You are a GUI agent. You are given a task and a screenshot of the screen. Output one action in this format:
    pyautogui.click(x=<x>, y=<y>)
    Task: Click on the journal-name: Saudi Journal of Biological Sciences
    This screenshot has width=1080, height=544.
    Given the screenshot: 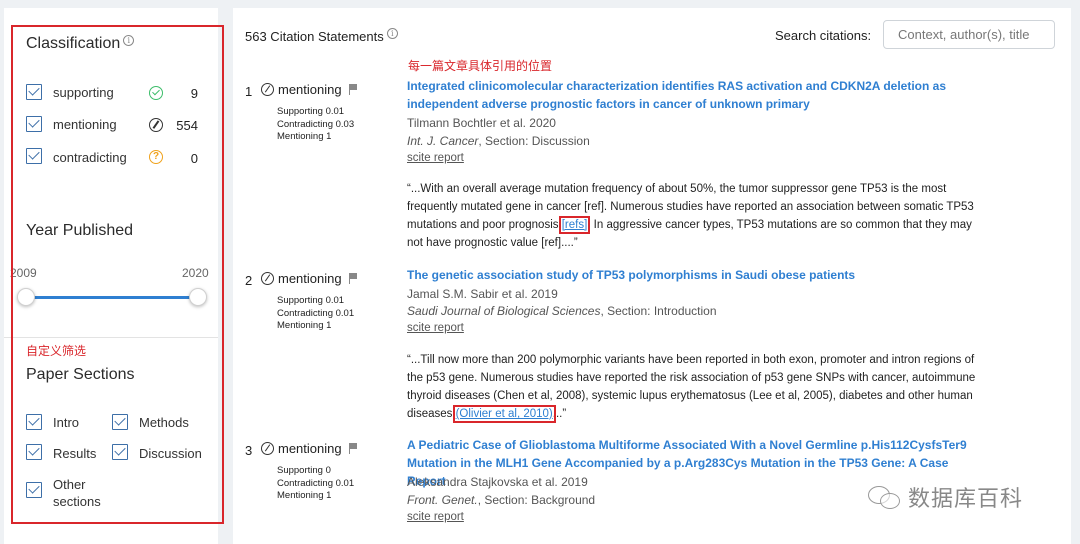 What is the action you would take?
    pyautogui.click(x=504, y=311)
    